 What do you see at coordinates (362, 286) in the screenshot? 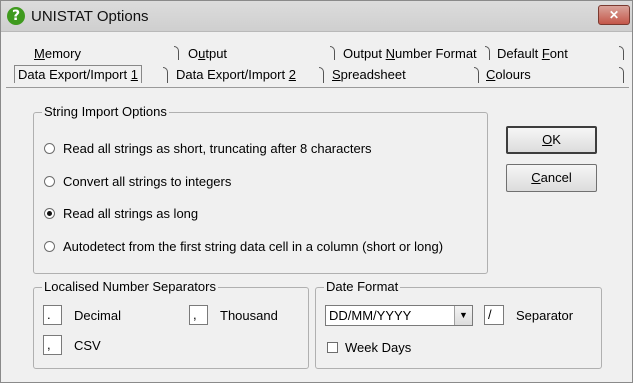
I see `date-format-legend: Date Format` at bounding box center [362, 286].